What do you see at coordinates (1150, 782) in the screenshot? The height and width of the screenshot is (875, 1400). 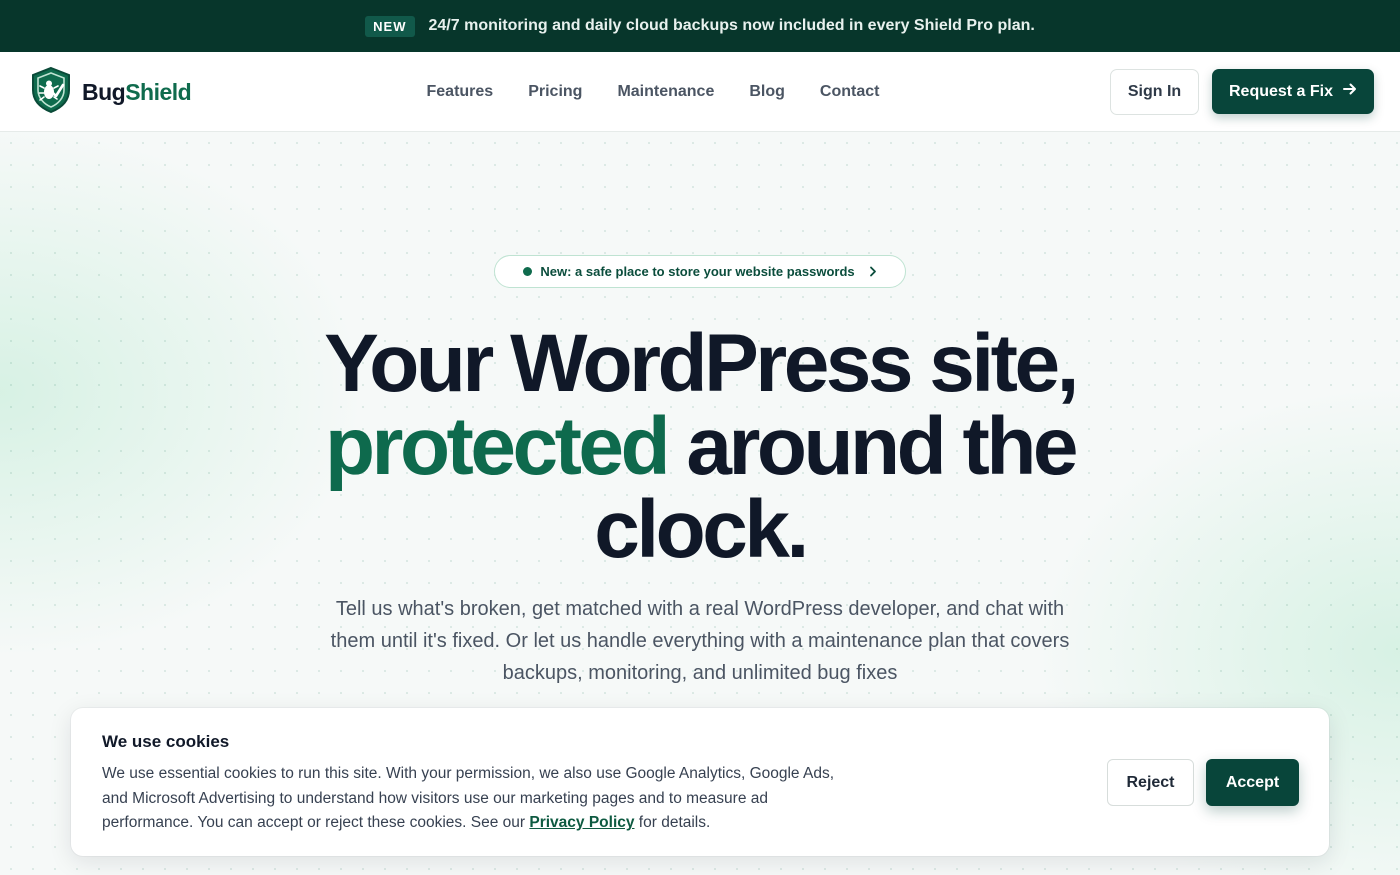 I see `reject-cookies-button: Reject` at bounding box center [1150, 782].